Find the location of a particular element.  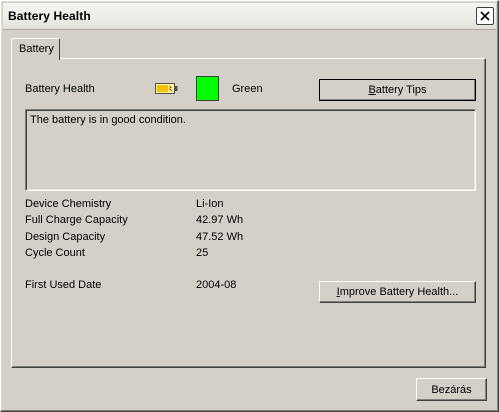

tab-battery-label: Battery is located at coordinates (36, 49).